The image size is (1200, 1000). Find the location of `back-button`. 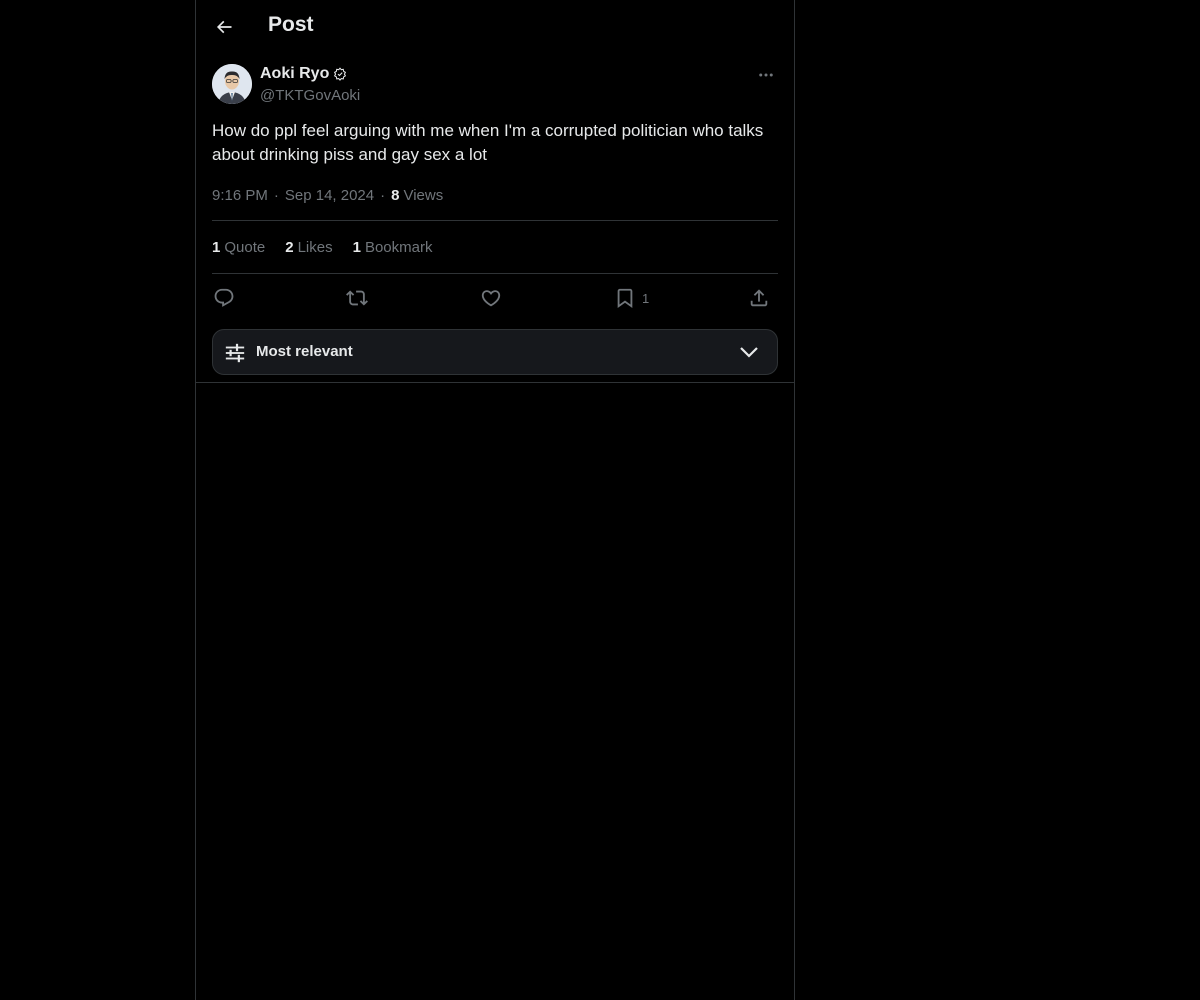

back-button is located at coordinates (224, 27).